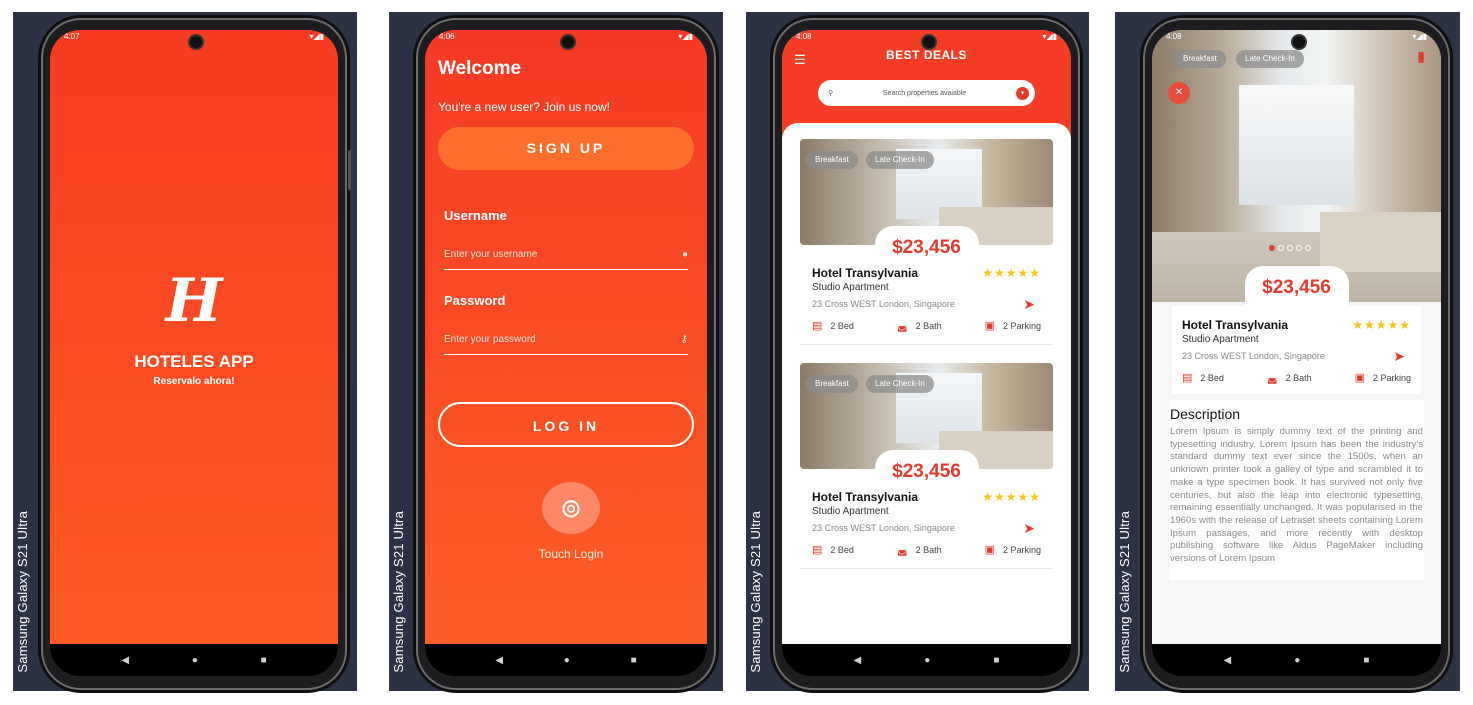  What do you see at coordinates (524, 107) in the screenshot?
I see `new-user-text: You're a new user? Join us now!` at bounding box center [524, 107].